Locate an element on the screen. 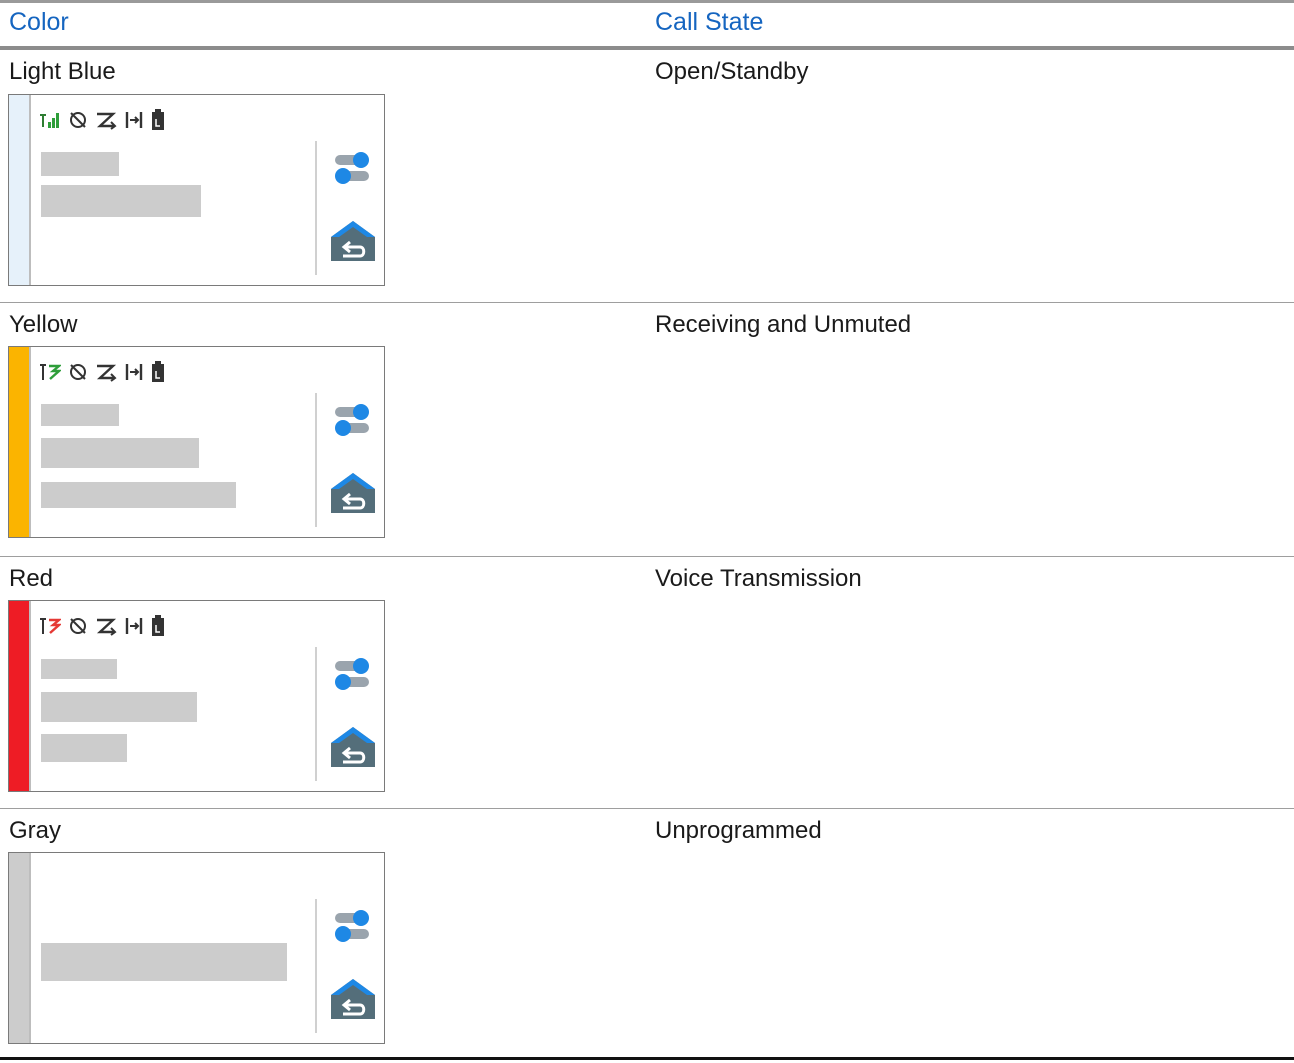 The image size is (1294, 1063). screen-preview-light-blue is located at coordinates (196, 190).